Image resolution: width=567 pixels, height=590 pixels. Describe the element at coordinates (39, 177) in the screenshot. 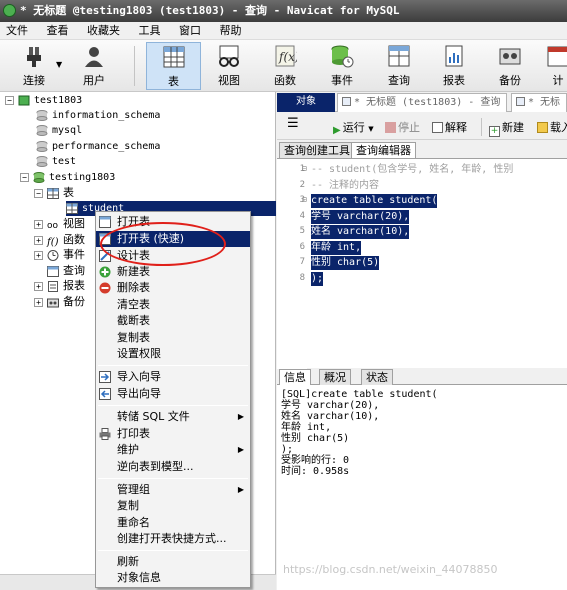

I see `database-open-icon` at that location.